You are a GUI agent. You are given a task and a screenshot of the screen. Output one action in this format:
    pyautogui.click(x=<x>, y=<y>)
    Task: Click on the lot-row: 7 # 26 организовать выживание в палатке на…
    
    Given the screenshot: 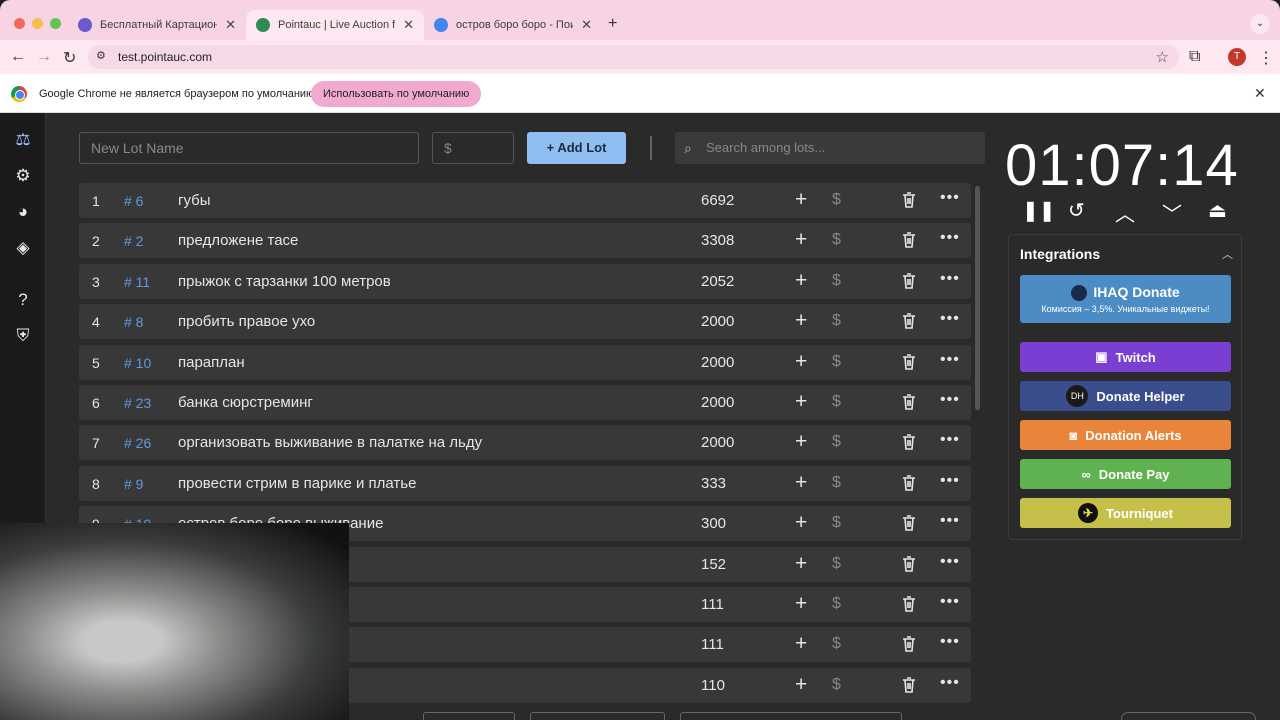 What is the action you would take?
    pyautogui.click(x=525, y=443)
    